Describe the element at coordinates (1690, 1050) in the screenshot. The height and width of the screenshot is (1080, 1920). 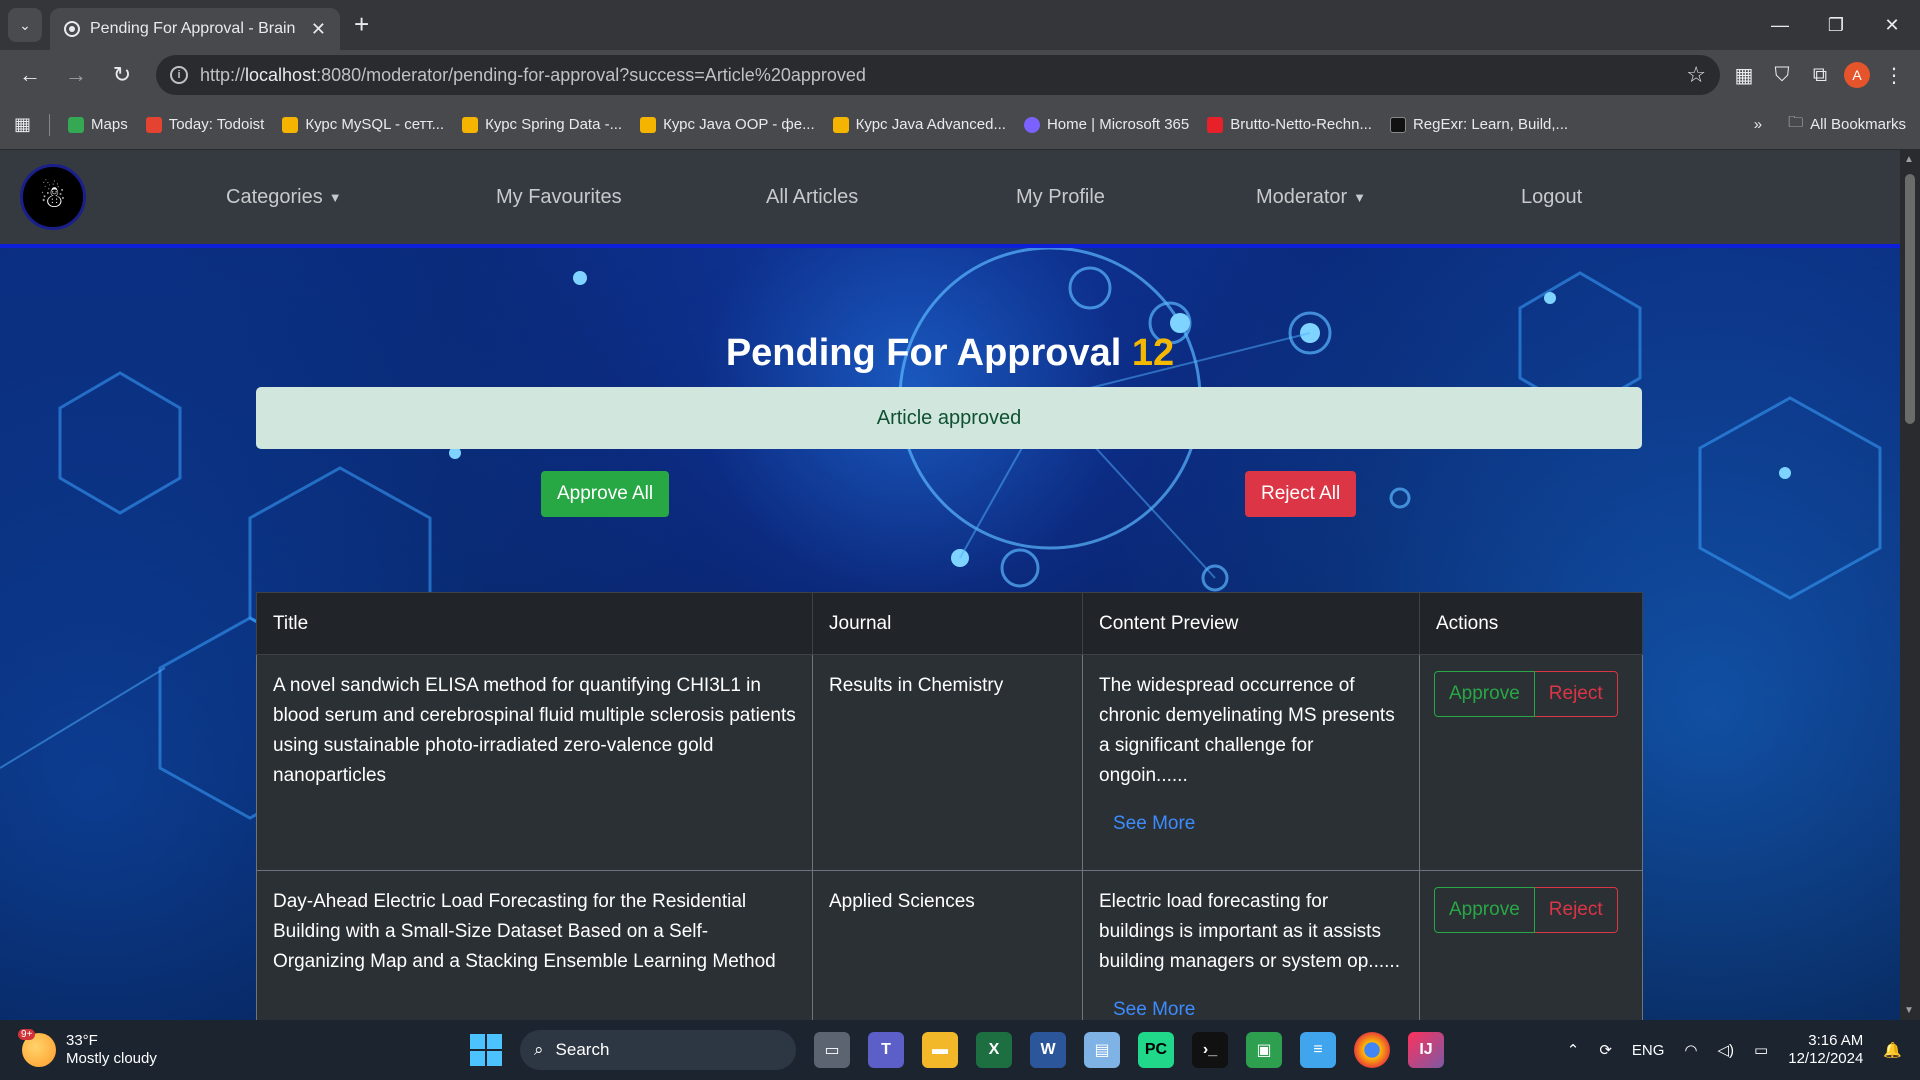
I see `wifi-icon: ◠` at that location.